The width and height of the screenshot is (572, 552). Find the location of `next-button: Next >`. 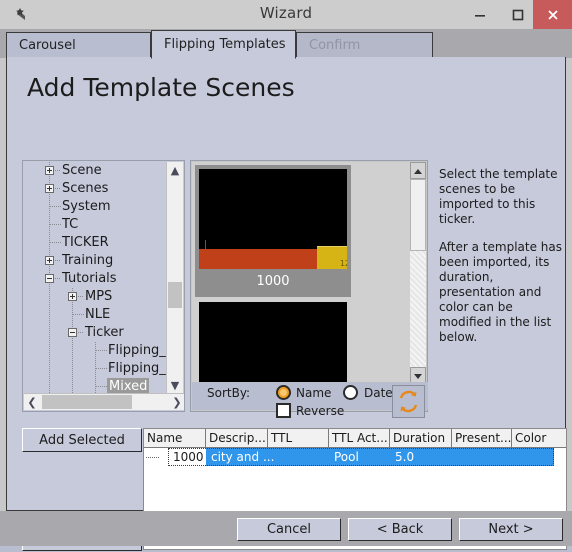

next-button: Next > is located at coordinates (511, 529).